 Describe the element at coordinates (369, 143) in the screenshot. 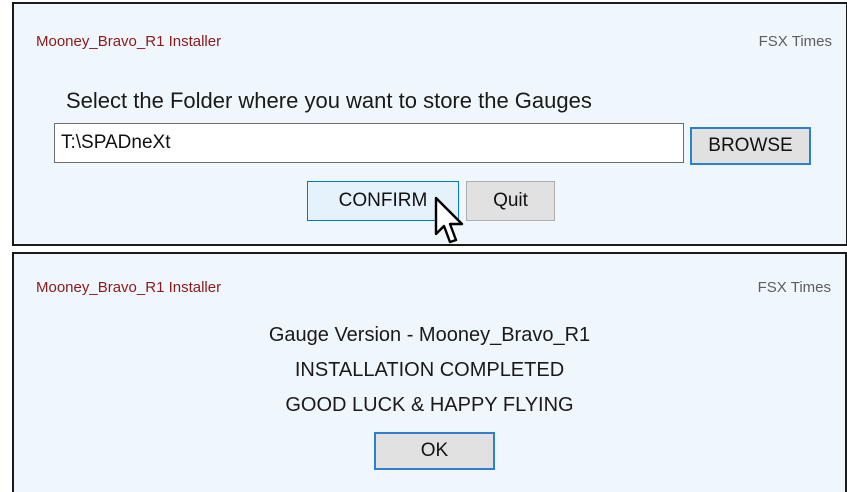

I see `folder-path-input: T:\SPADneXt` at that location.